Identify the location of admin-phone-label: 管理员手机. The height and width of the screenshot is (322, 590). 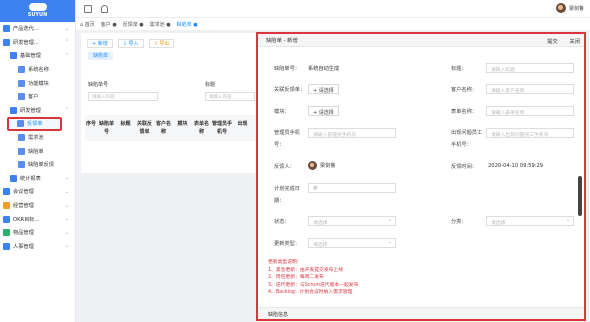
(287, 133).